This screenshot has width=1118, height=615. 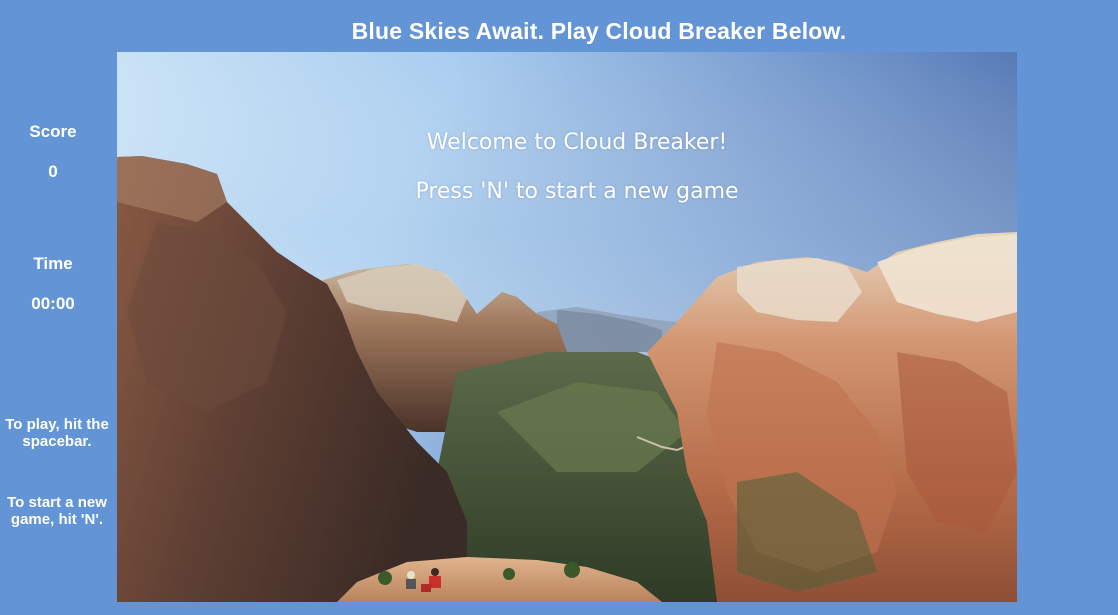 I want to click on time-value: 00:00, so click(x=53, y=303).